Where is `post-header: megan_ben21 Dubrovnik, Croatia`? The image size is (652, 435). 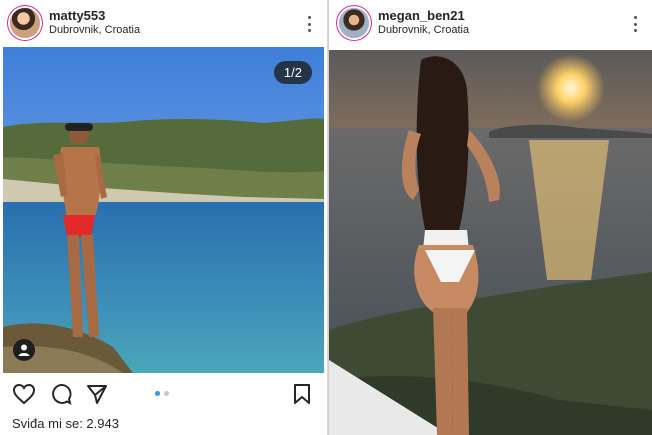 post-header: megan_ben21 Dubrovnik, Croatia is located at coordinates (490, 23).